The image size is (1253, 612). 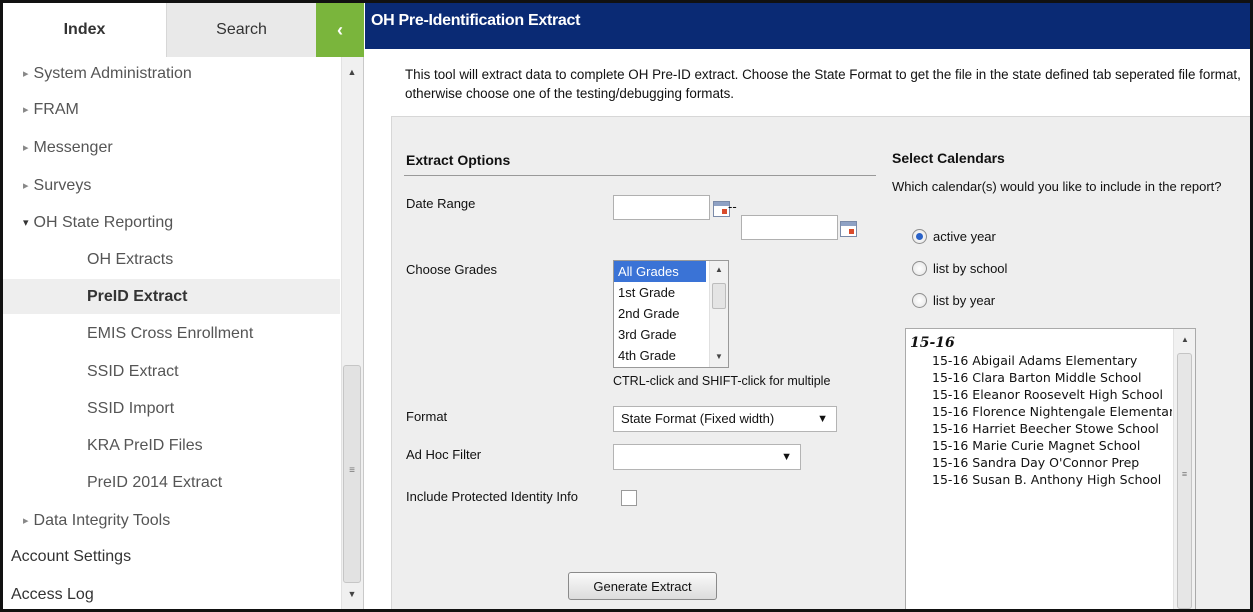 I want to click on format-select: State Format (Fixed width) ▼, so click(x=725, y=419).